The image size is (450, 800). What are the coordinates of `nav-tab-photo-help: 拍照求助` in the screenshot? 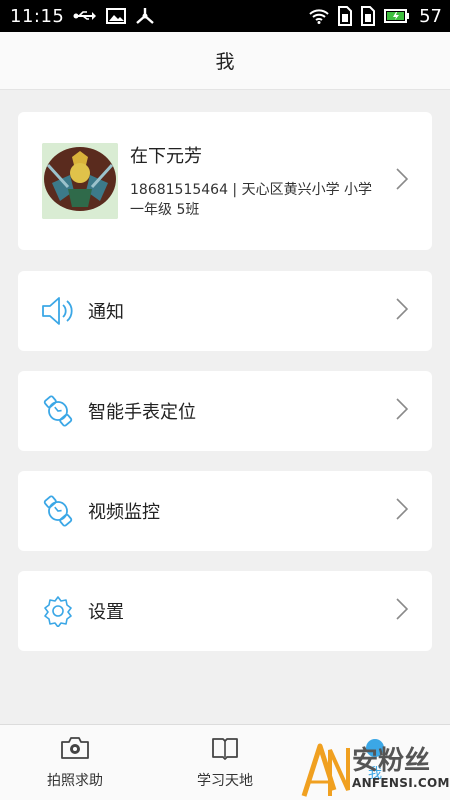 It's located at (75, 762).